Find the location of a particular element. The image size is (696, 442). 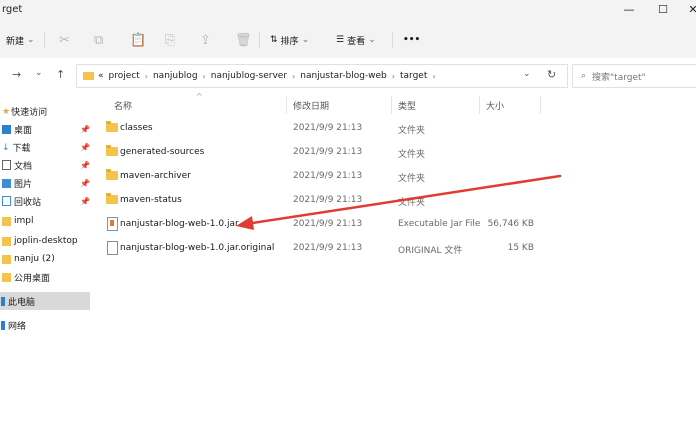

address-history-chevron-icon: ⌄ is located at coordinates (527, 74).